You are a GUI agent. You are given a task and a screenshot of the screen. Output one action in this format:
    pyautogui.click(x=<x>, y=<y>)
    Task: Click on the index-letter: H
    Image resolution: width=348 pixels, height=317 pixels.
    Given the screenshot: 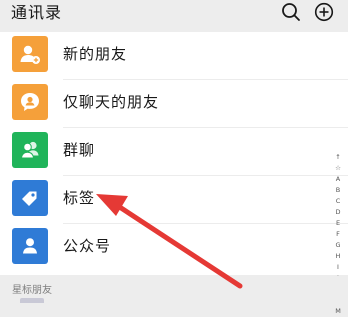 What is the action you would take?
    pyautogui.click(x=338, y=256)
    